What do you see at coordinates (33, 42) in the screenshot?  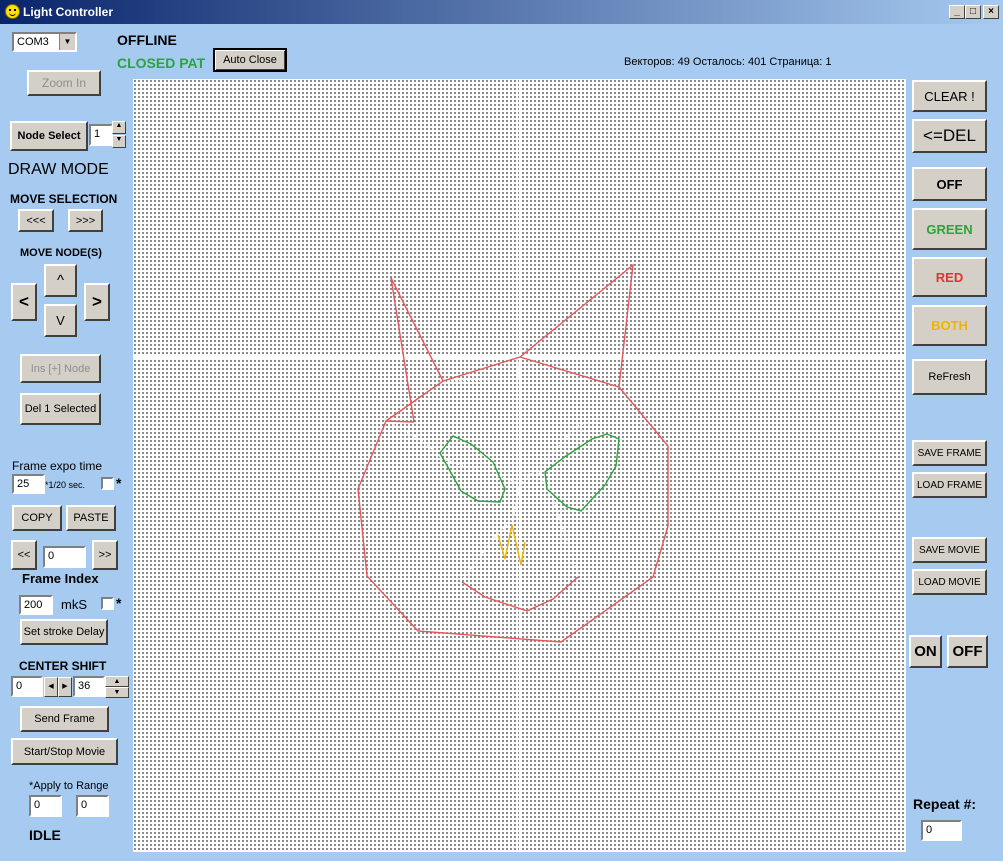 I see `com-port-value: COM3` at bounding box center [33, 42].